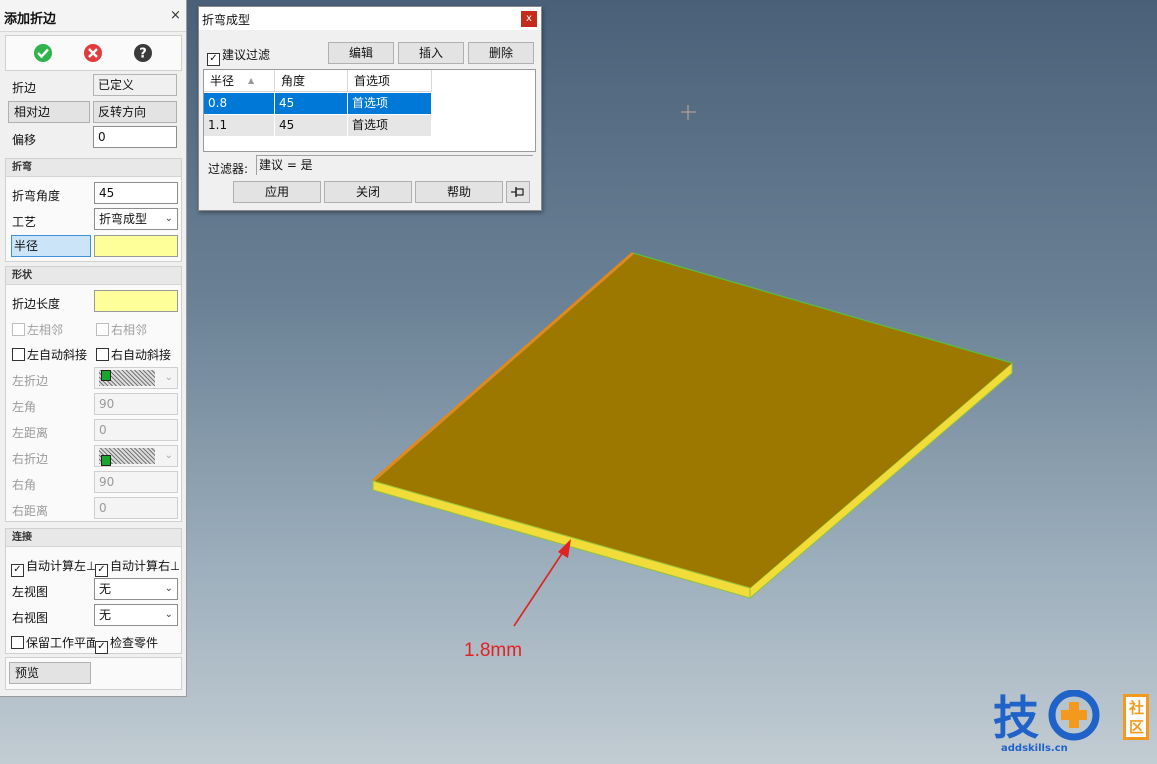 This screenshot has width=1157, height=764. What do you see at coordinates (431, 53) in the screenshot?
I see `insert-button: 插入` at bounding box center [431, 53].